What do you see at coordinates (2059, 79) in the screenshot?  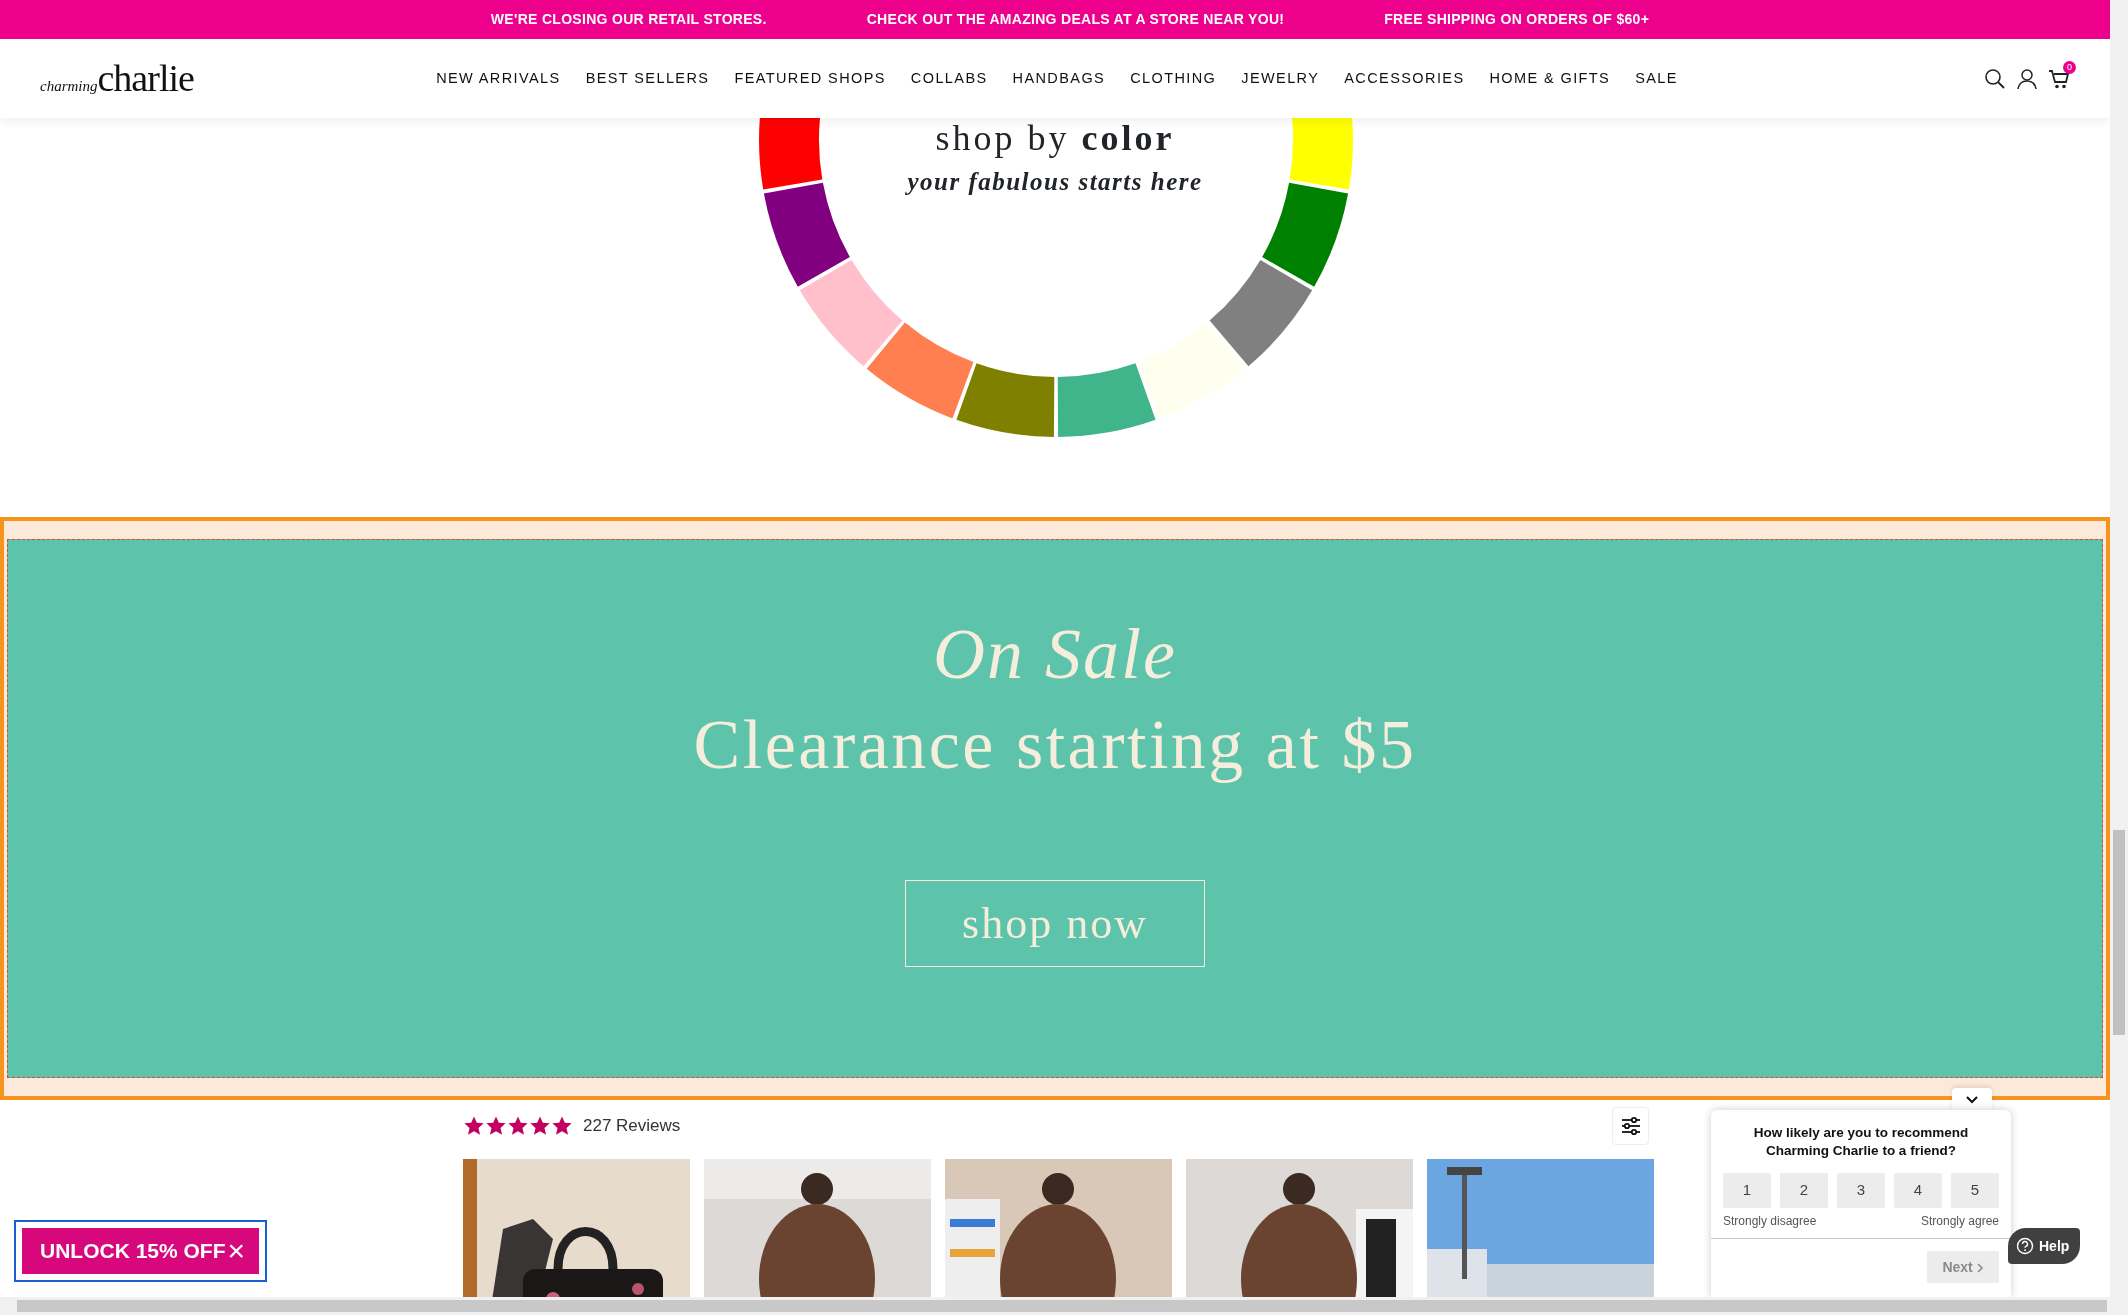 I see `cart-icon` at bounding box center [2059, 79].